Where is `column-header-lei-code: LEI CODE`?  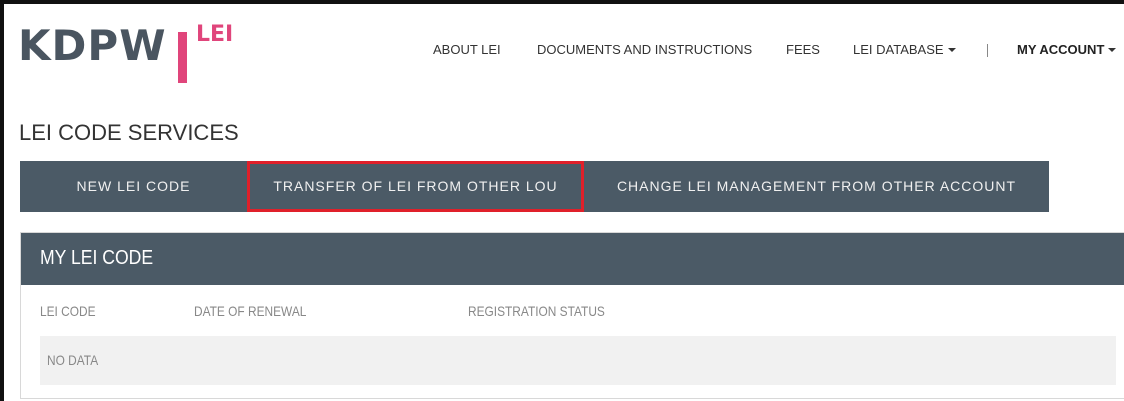
column-header-lei-code: LEI CODE is located at coordinates (68, 311).